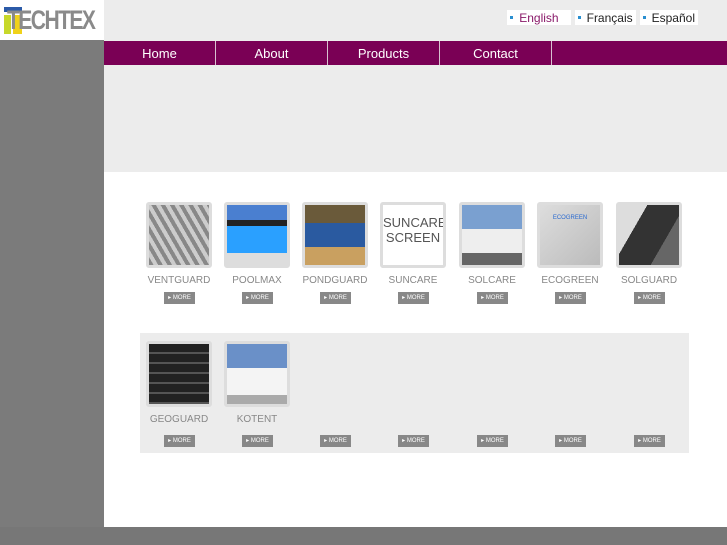 The width and height of the screenshot is (727, 545). I want to click on footer-bar, so click(363, 536).